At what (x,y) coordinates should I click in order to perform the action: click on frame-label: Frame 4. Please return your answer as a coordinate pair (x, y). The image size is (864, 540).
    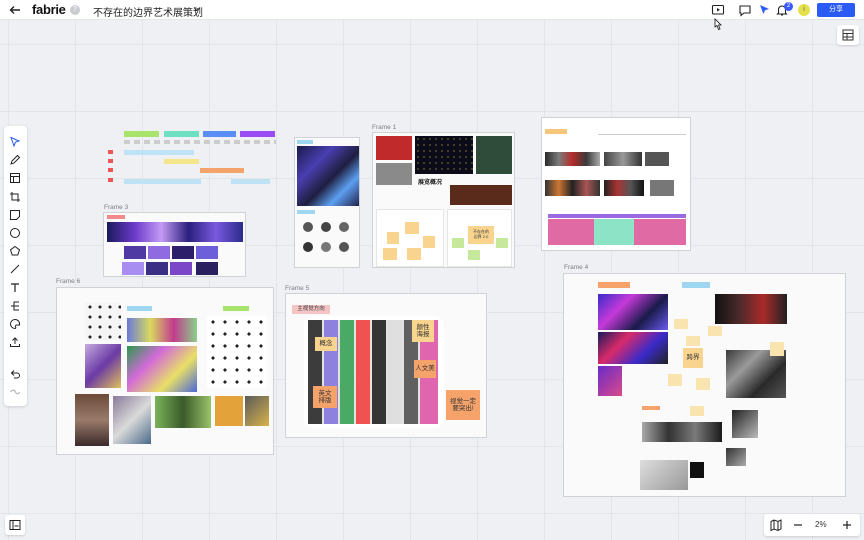
    Looking at the image, I should click on (576, 267).